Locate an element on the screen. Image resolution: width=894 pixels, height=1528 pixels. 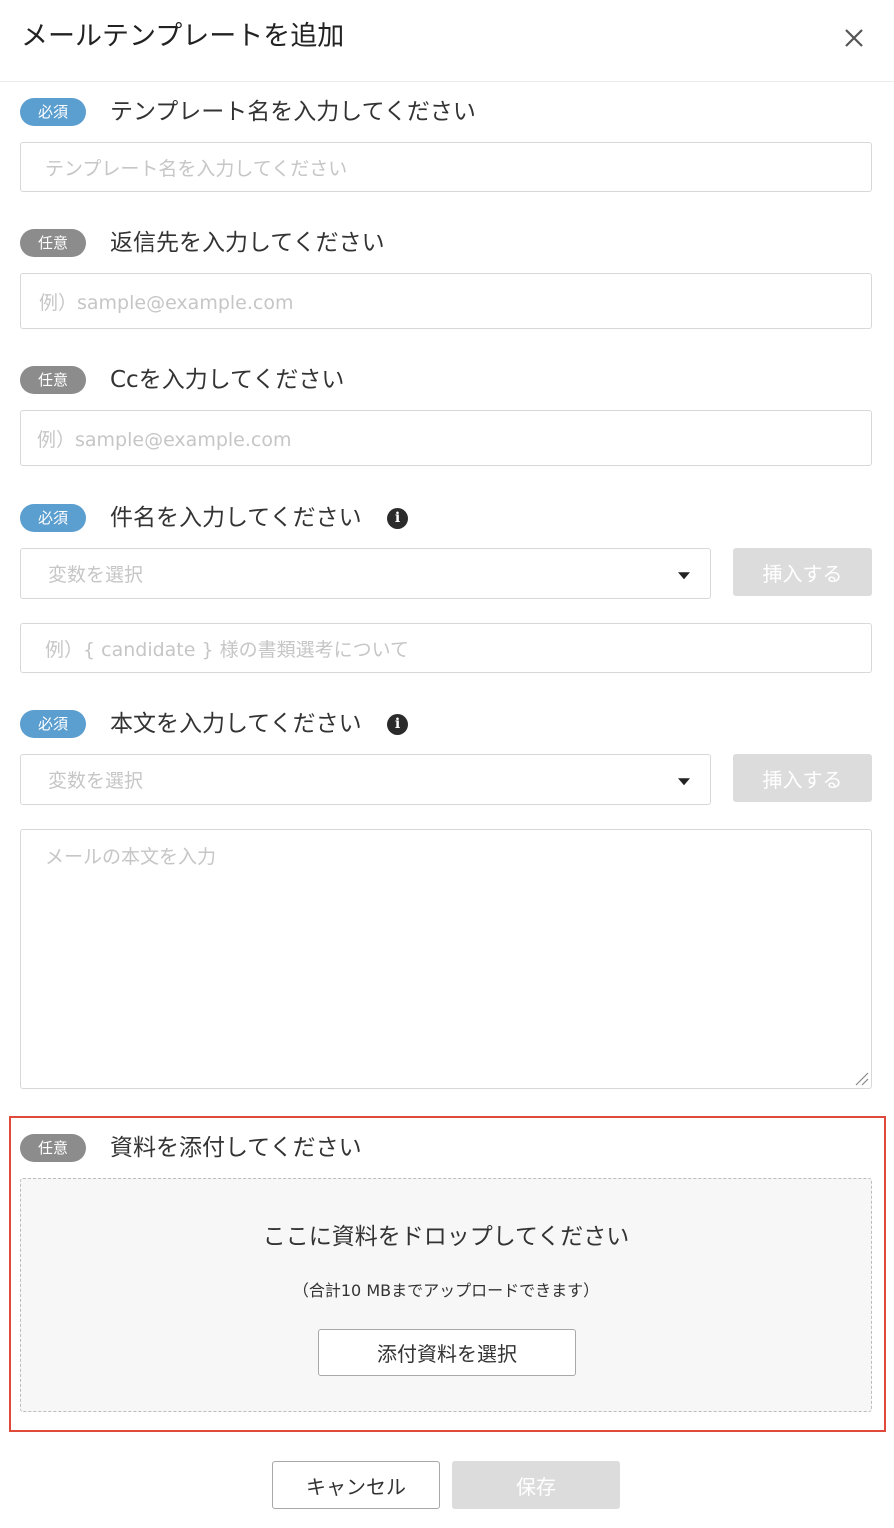
attachment-label: 資料を添付してください is located at coordinates (236, 1148).